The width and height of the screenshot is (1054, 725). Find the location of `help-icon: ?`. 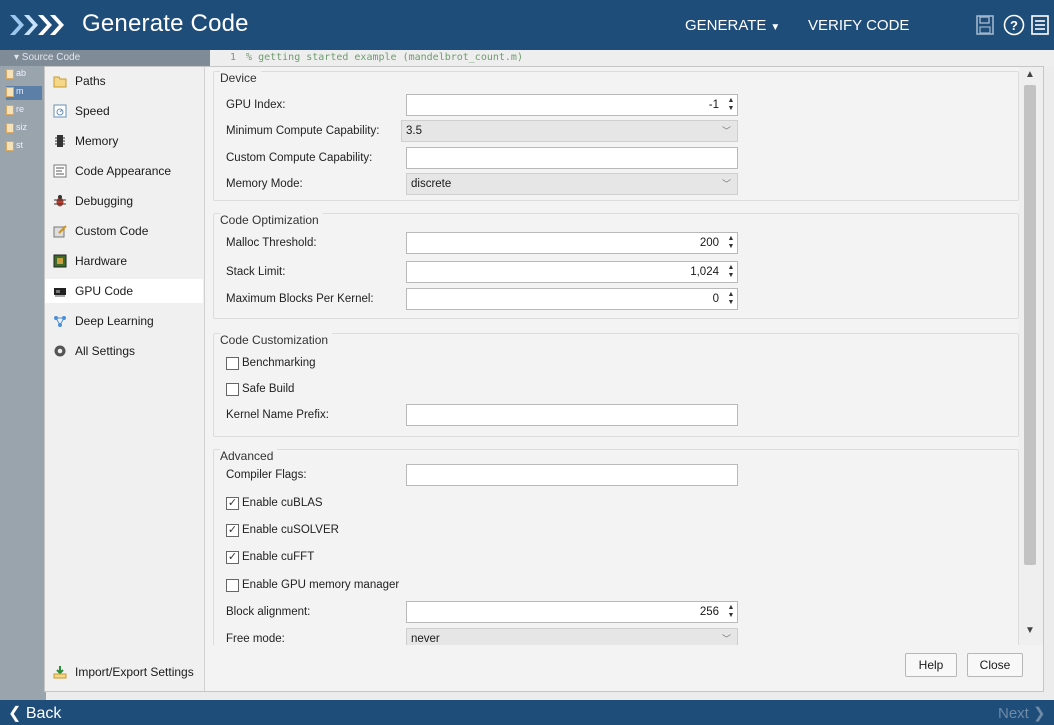

help-icon: ? is located at coordinates (1014, 25).